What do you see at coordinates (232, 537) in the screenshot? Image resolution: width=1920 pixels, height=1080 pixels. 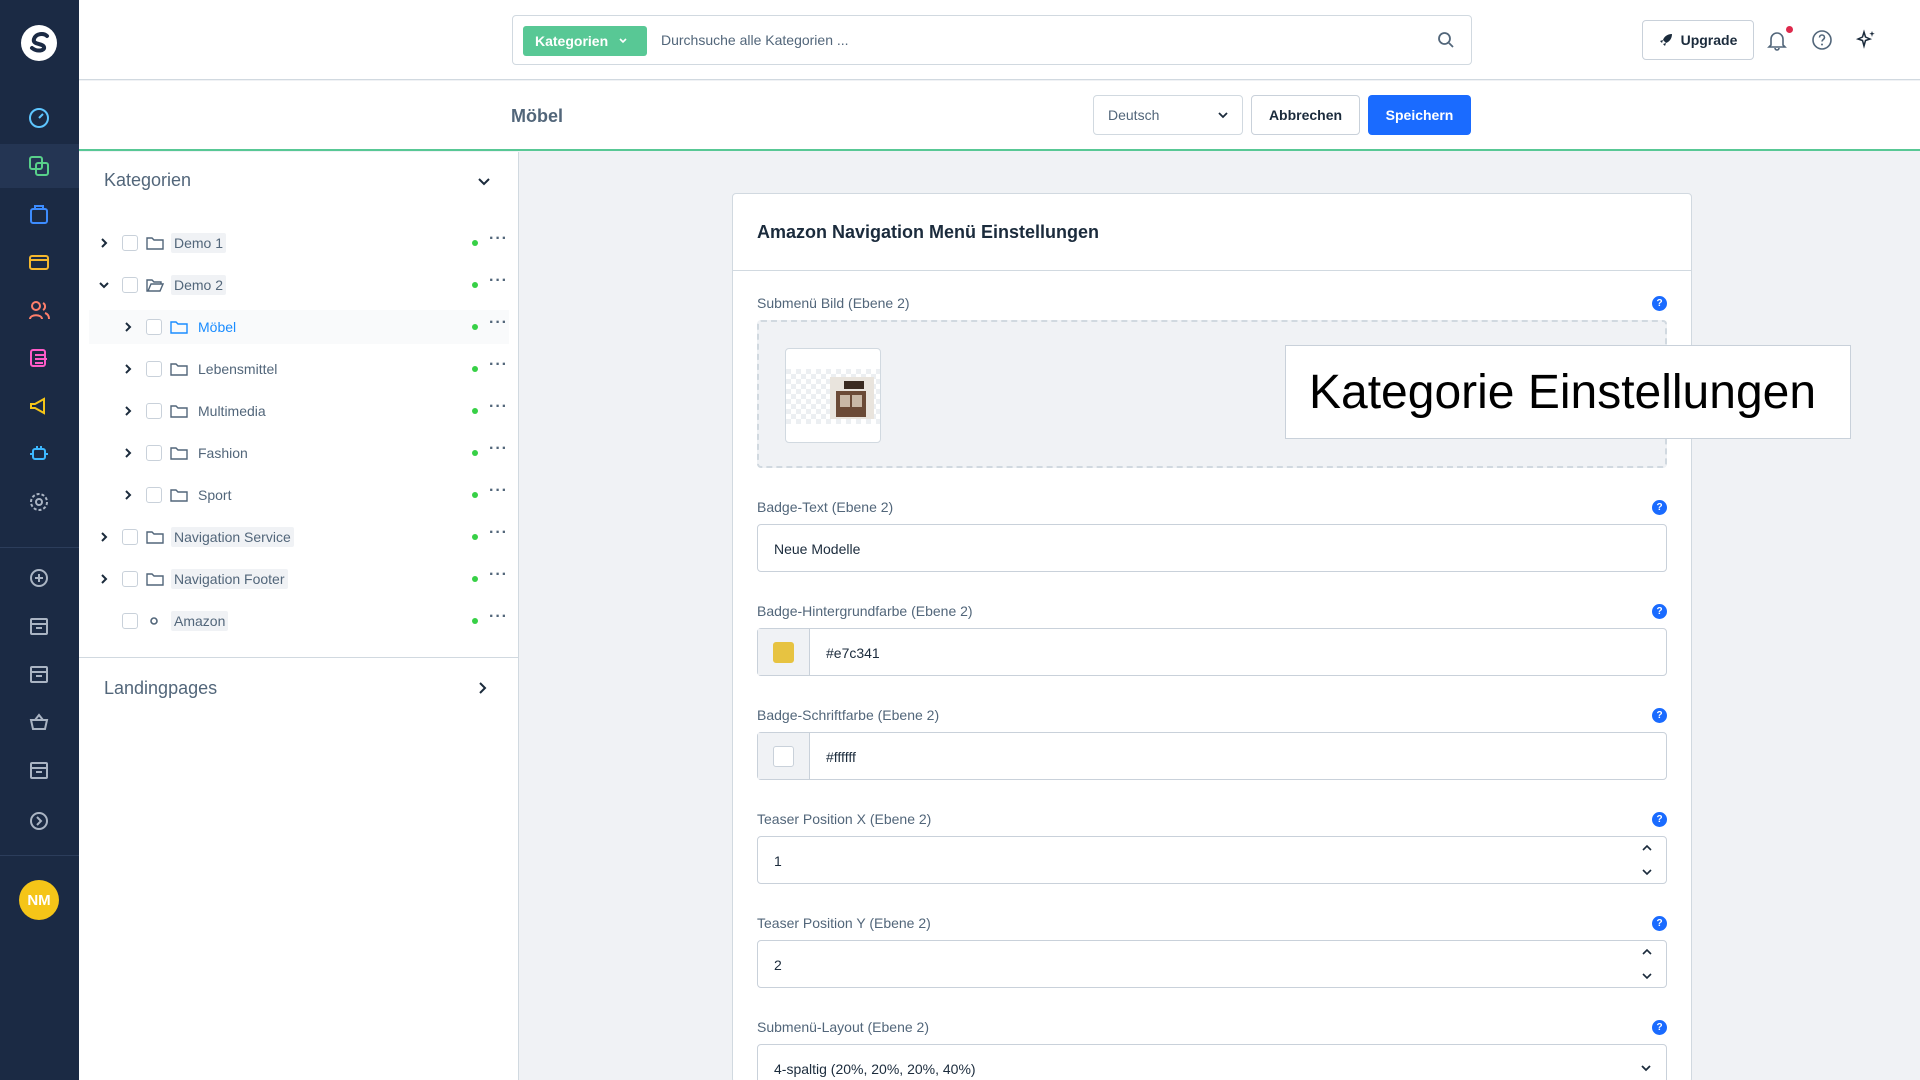 I see `tree-item-label: Navigation Service` at bounding box center [232, 537].